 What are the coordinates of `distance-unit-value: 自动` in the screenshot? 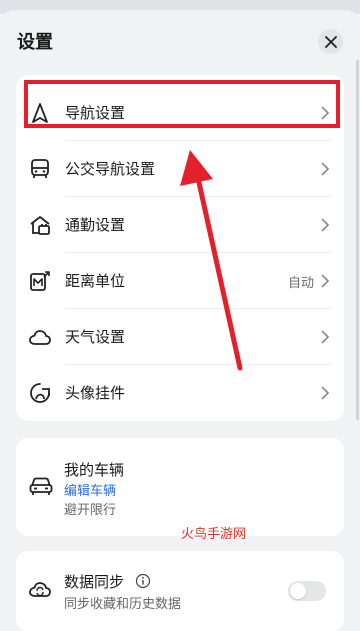 It's located at (300, 283).